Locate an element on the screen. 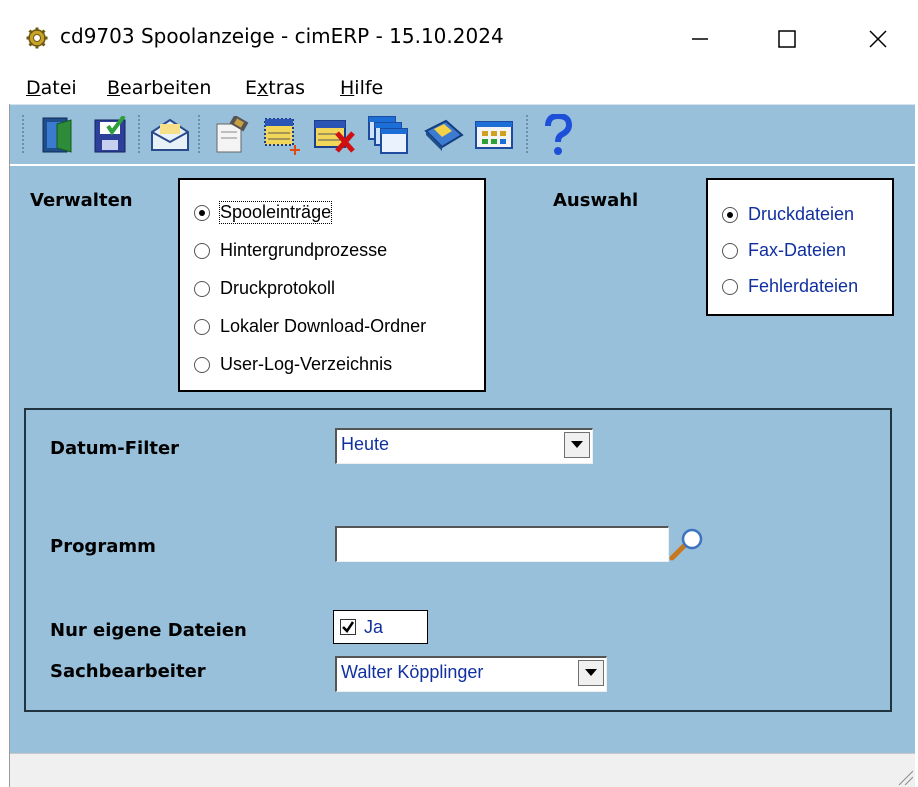 The height and width of the screenshot is (787, 918). auswahl-group: Druckdateien Fax-Dateien Fehlerdateien is located at coordinates (800, 247).